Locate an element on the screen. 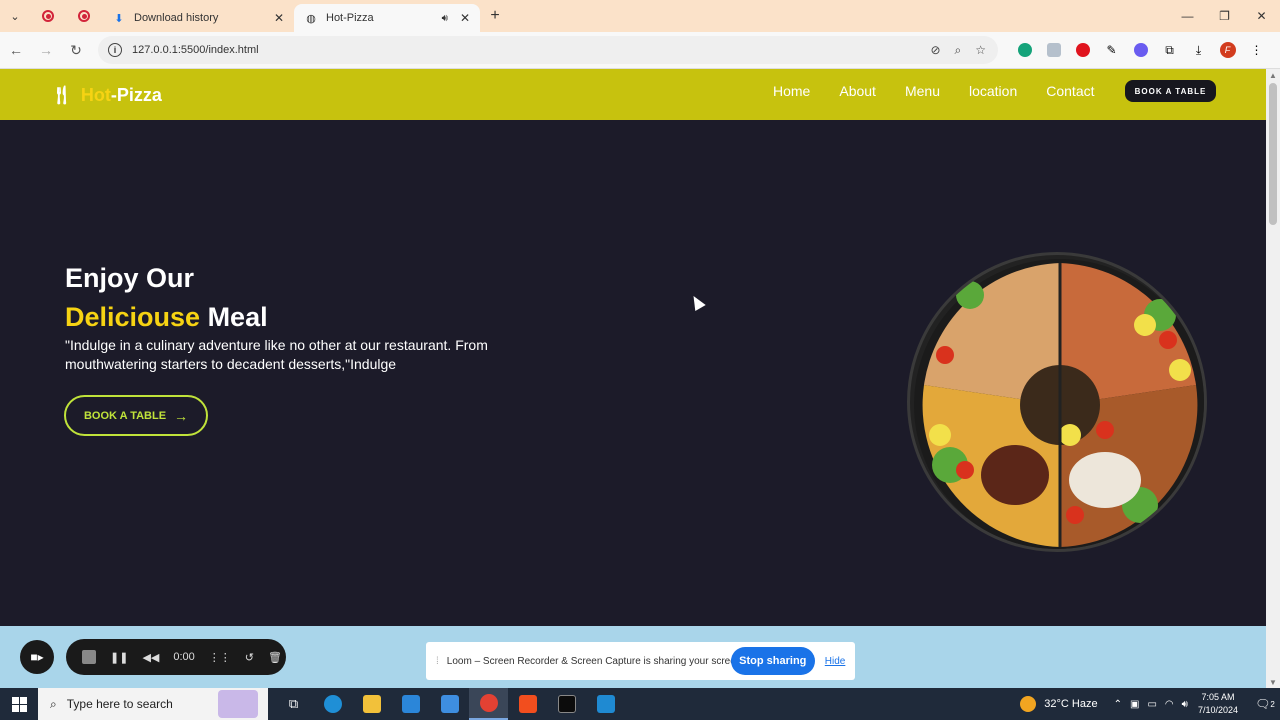  restart-icon: ↺ is located at coordinates (249, 657).